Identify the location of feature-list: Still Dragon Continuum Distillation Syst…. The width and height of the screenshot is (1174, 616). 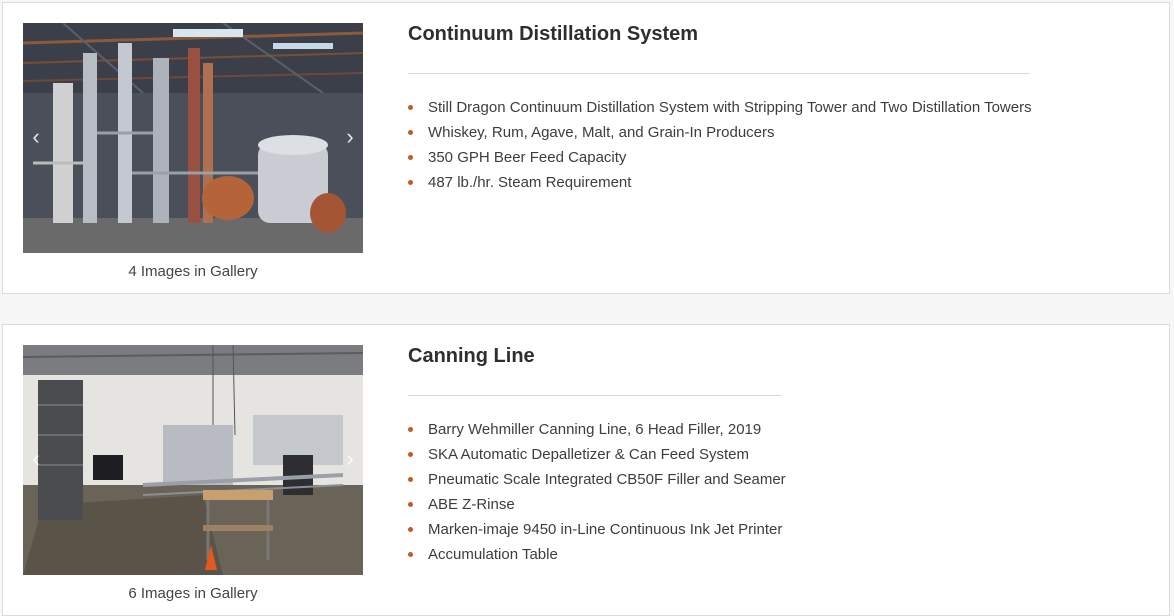
(720, 145).